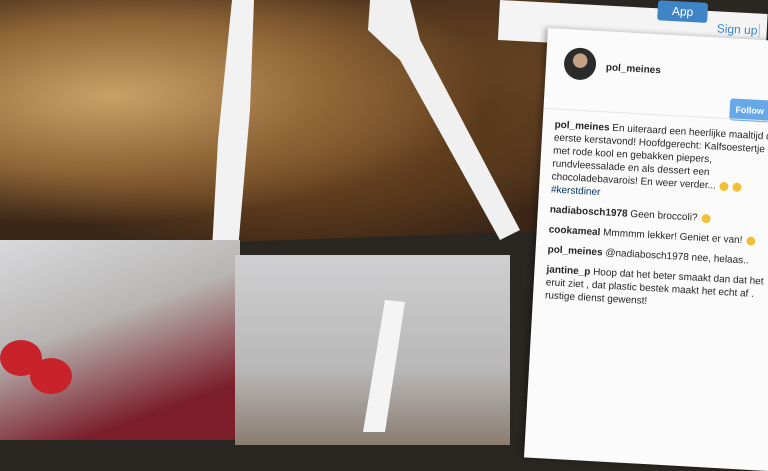 This screenshot has height=471, width=768. I want to click on hashtag-link: #kerstdiner, so click(576, 191).